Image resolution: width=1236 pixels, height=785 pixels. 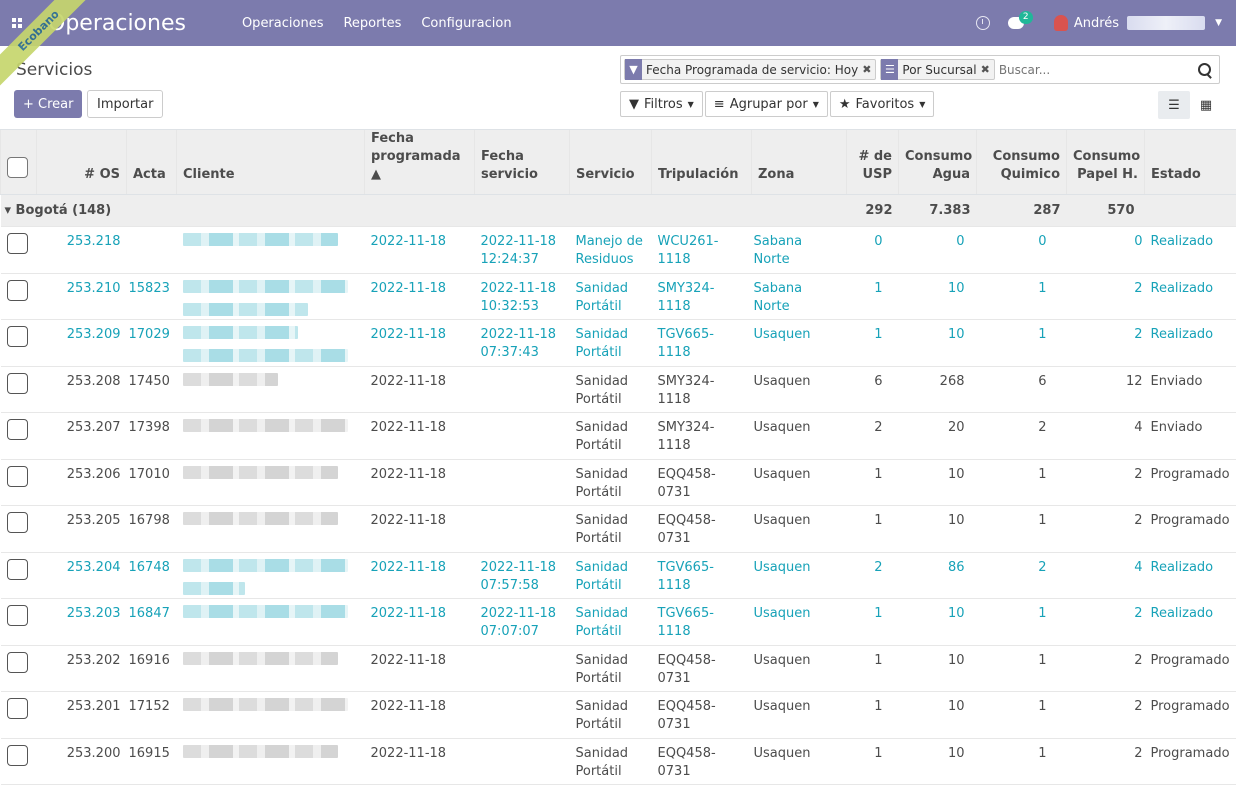 I want to click on search-icon, so click(x=1205, y=70).